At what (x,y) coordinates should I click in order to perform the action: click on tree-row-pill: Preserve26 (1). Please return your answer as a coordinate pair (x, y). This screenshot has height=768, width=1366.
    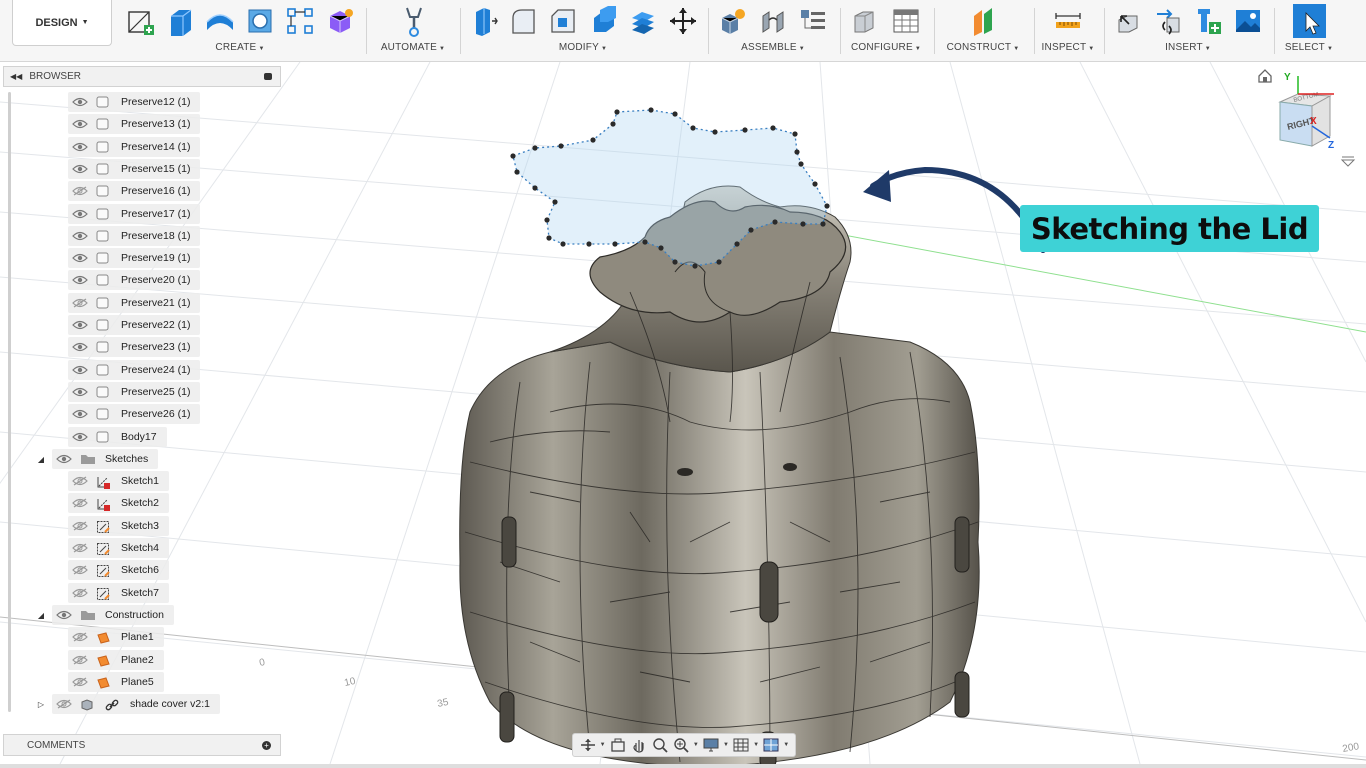
    Looking at the image, I should click on (134, 414).